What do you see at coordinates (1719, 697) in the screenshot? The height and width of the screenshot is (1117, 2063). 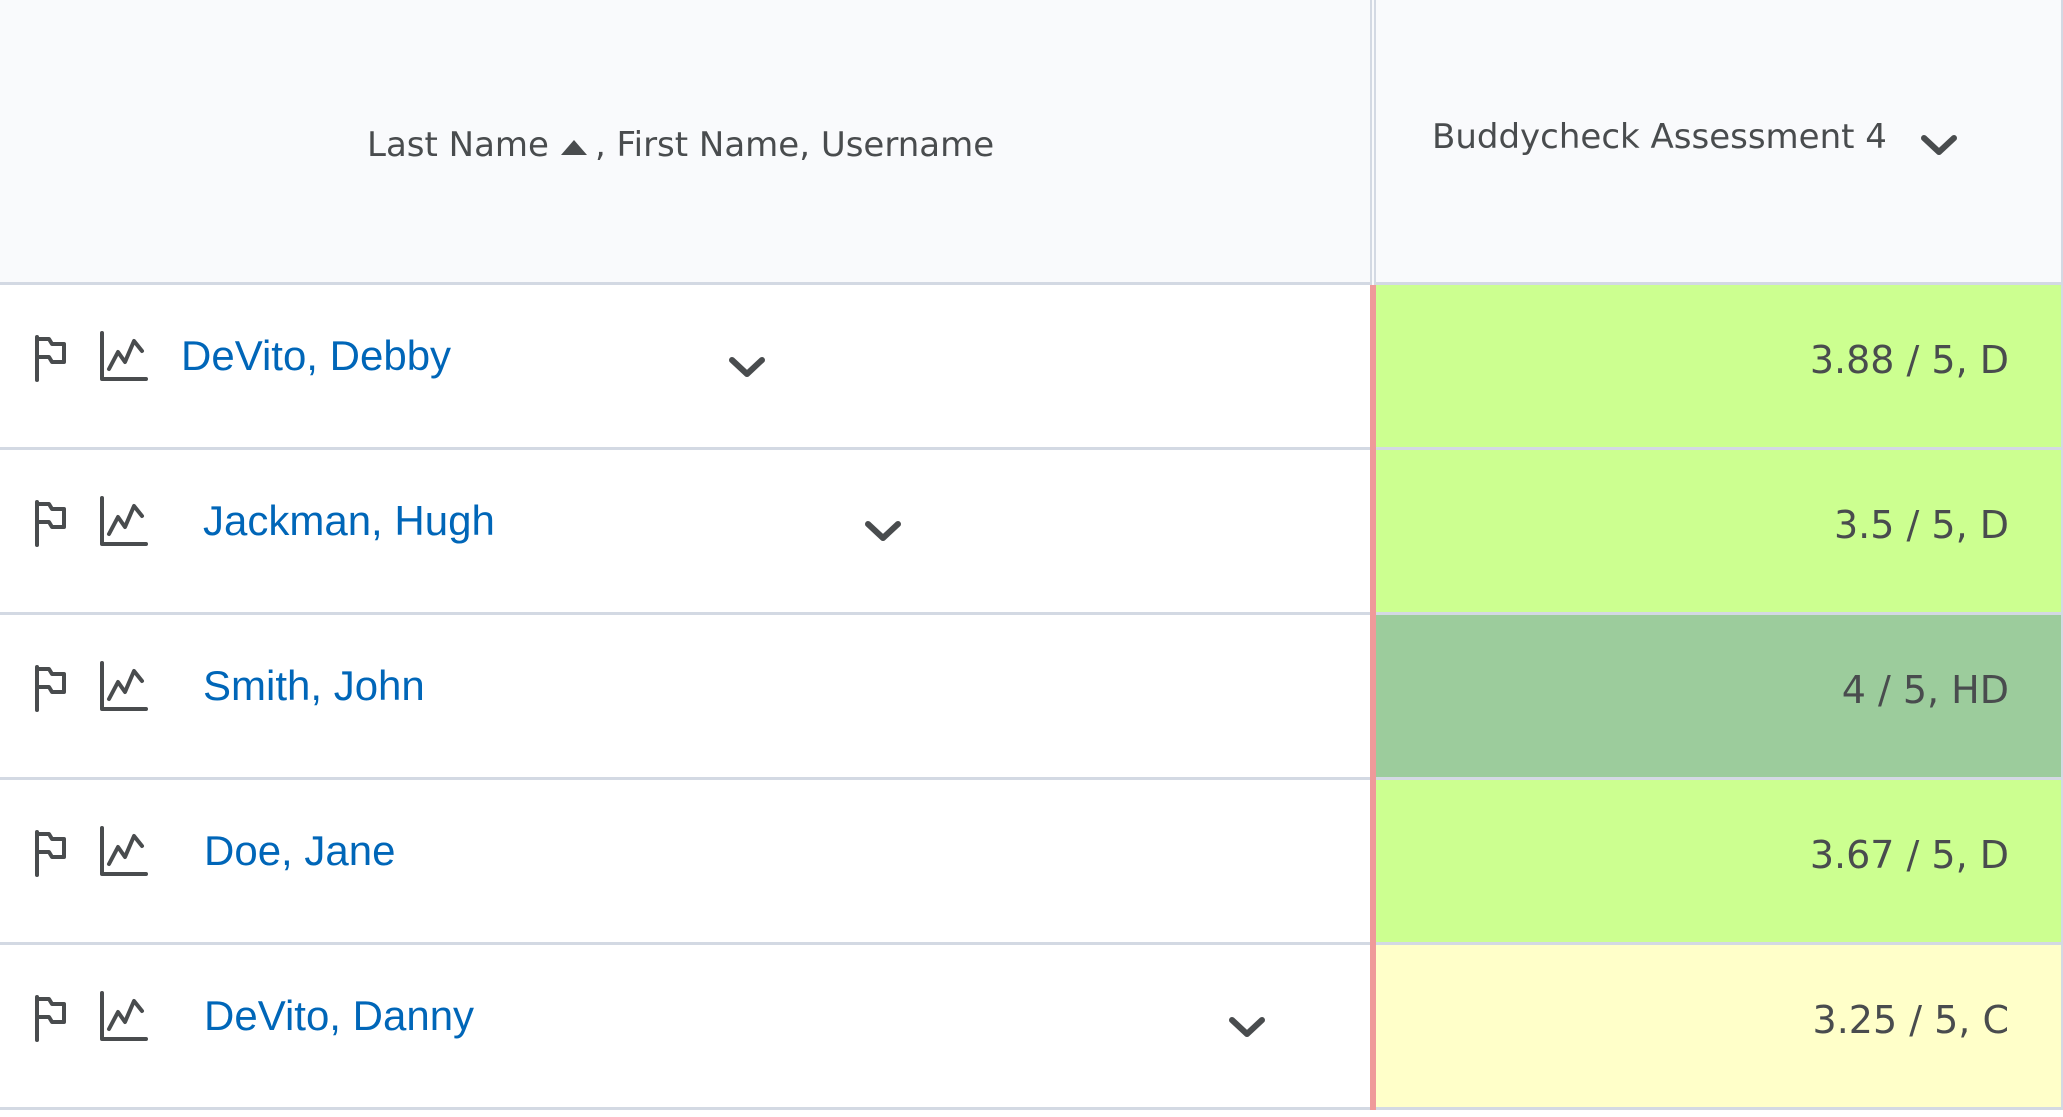 I see `grade-cell: 4 / 5, HD` at bounding box center [1719, 697].